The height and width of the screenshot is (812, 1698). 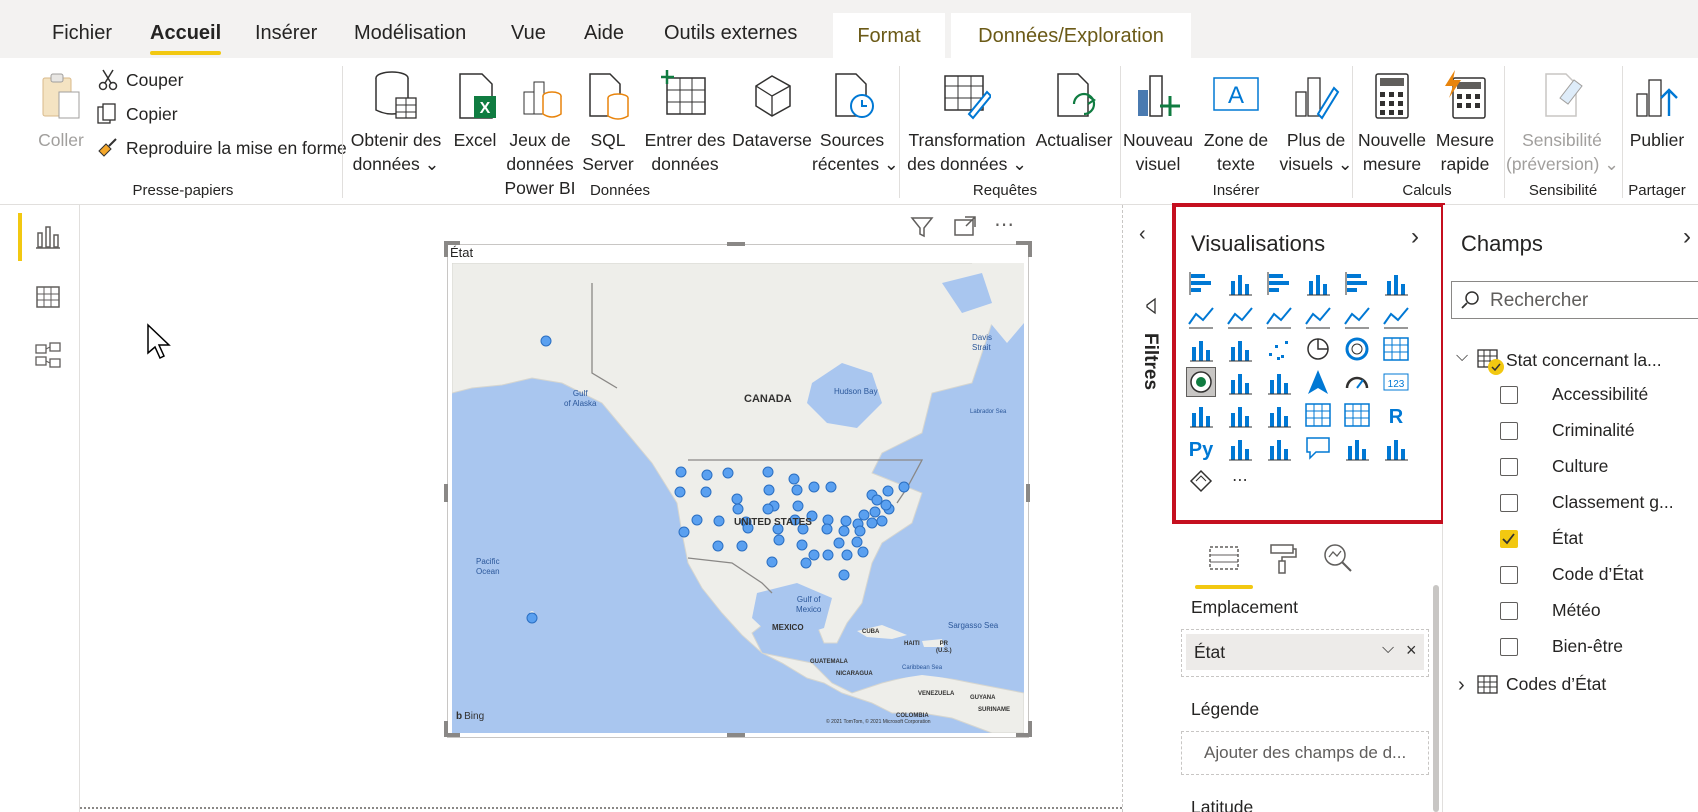 What do you see at coordinates (1556, 684) in the screenshot?
I see `table-name-state-codes: Codes d’État` at bounding box center [1556, 684].